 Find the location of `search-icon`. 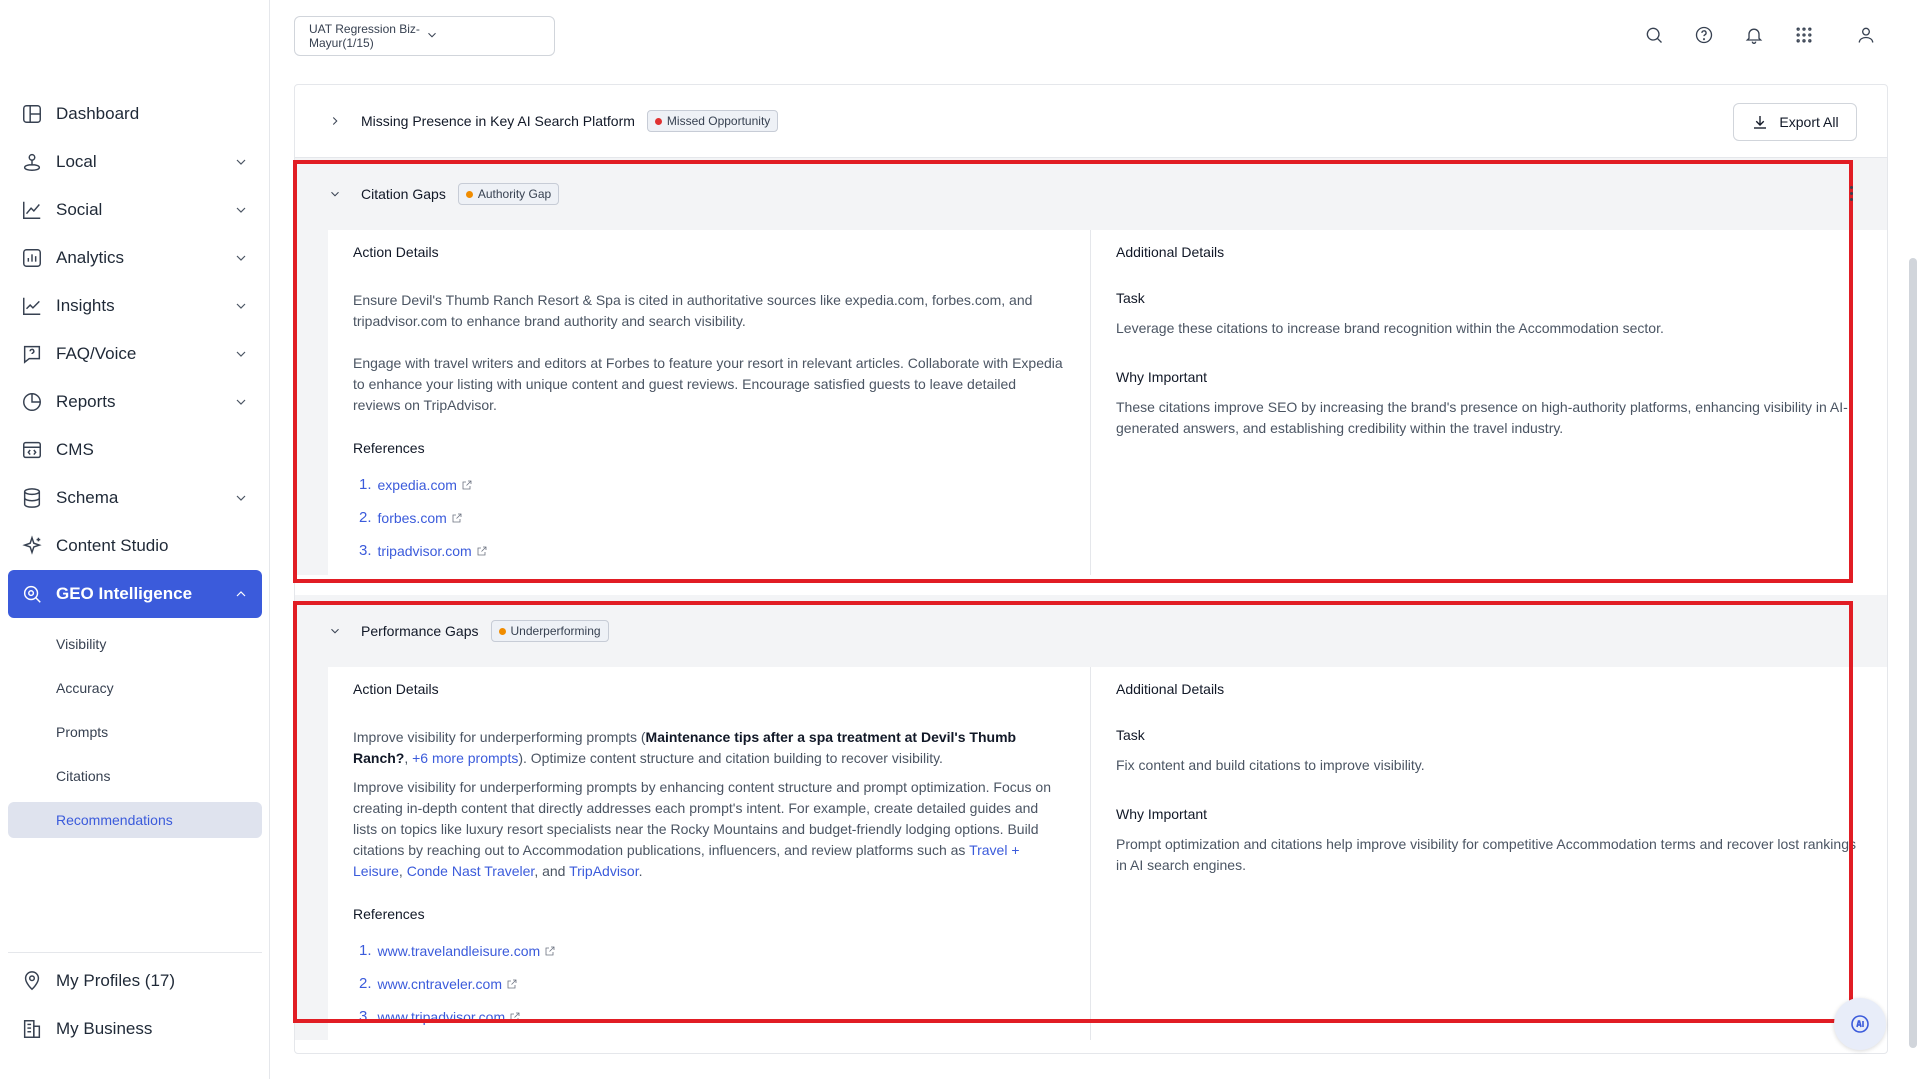

search-icon is located at coordinates (1654, 35).